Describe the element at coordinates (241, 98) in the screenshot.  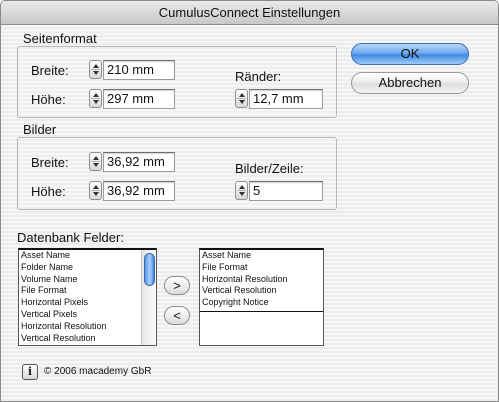
I see `raender-stepper` at that location.